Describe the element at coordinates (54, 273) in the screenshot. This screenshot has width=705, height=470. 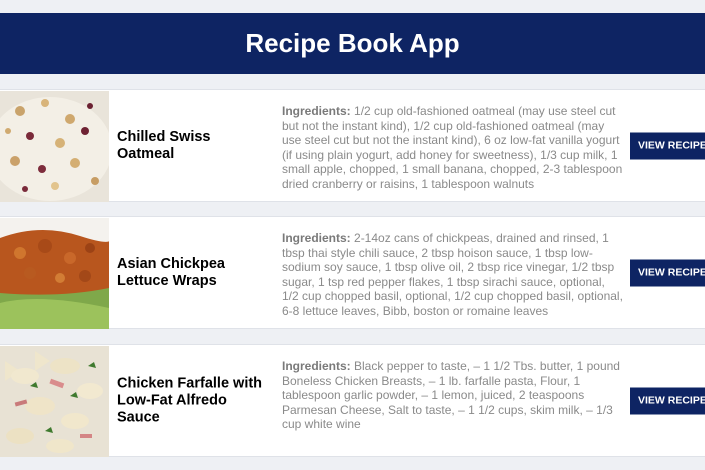
I see `recipe-image-chickpea-wraps` at that location.